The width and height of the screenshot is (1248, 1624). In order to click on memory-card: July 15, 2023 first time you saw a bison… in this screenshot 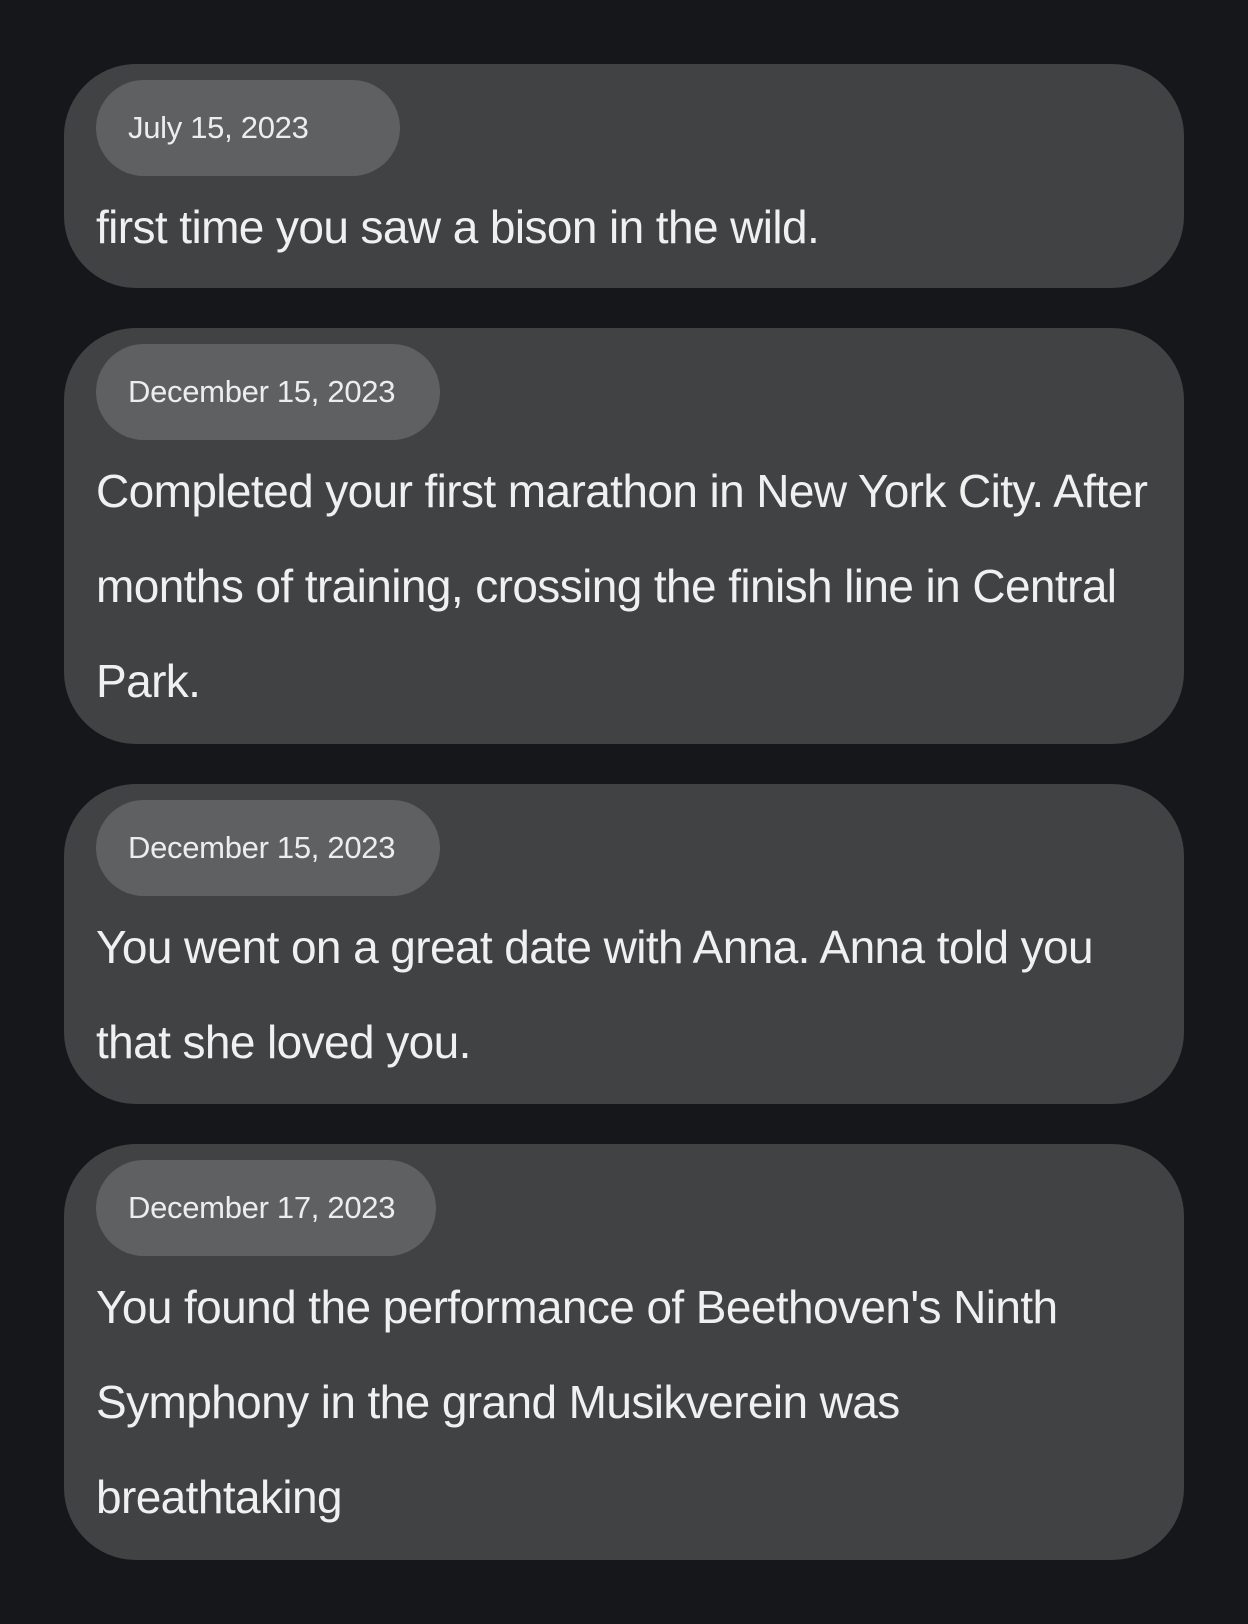, I will do `click(624, 176)`.